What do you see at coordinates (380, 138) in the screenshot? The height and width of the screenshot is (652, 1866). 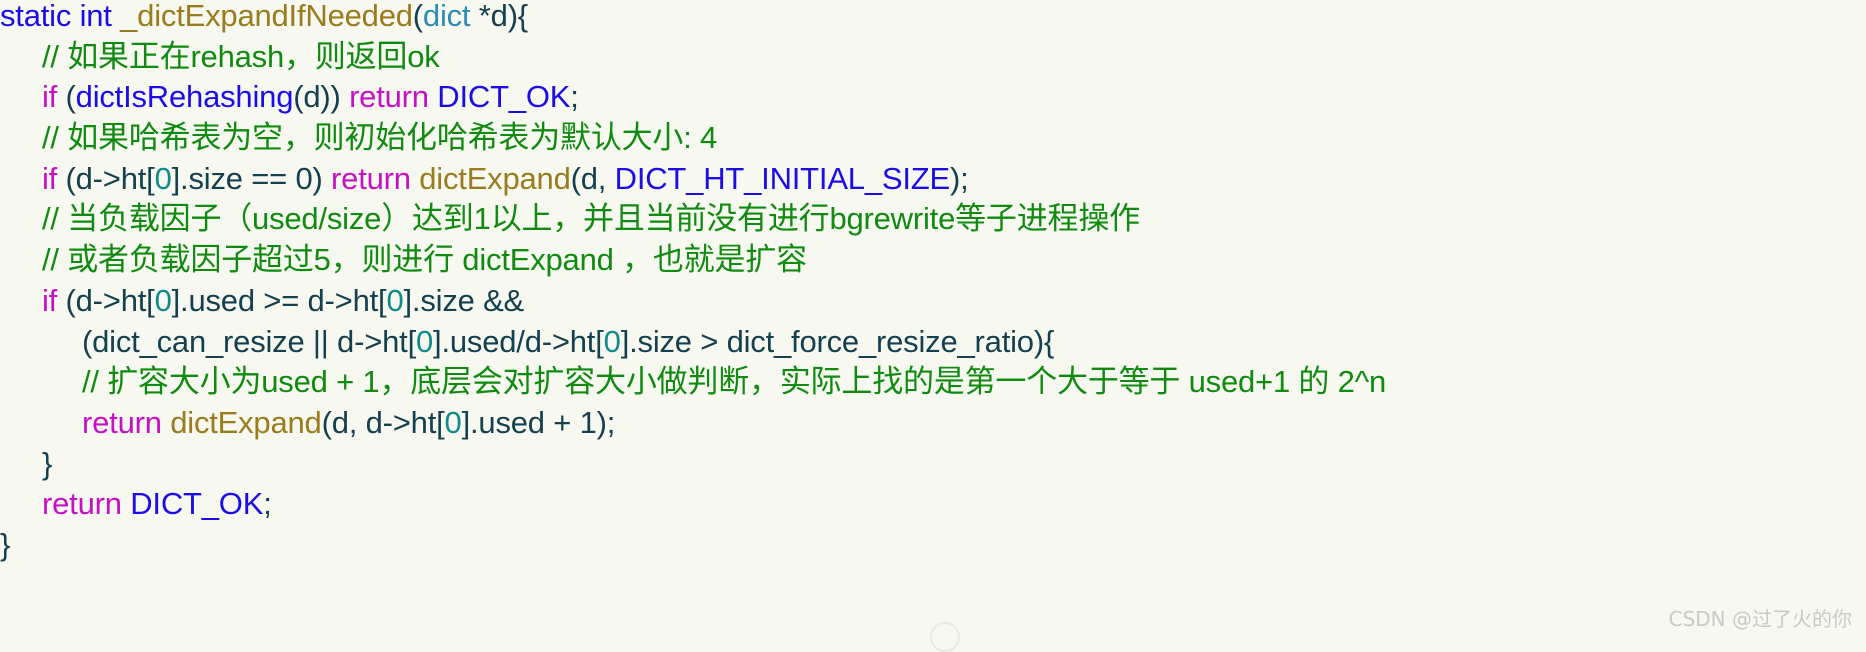 I see `code-token: // 如果哈希表为空，则初始化哈希表为默认大小: 4` at bounding box center [380, 138].